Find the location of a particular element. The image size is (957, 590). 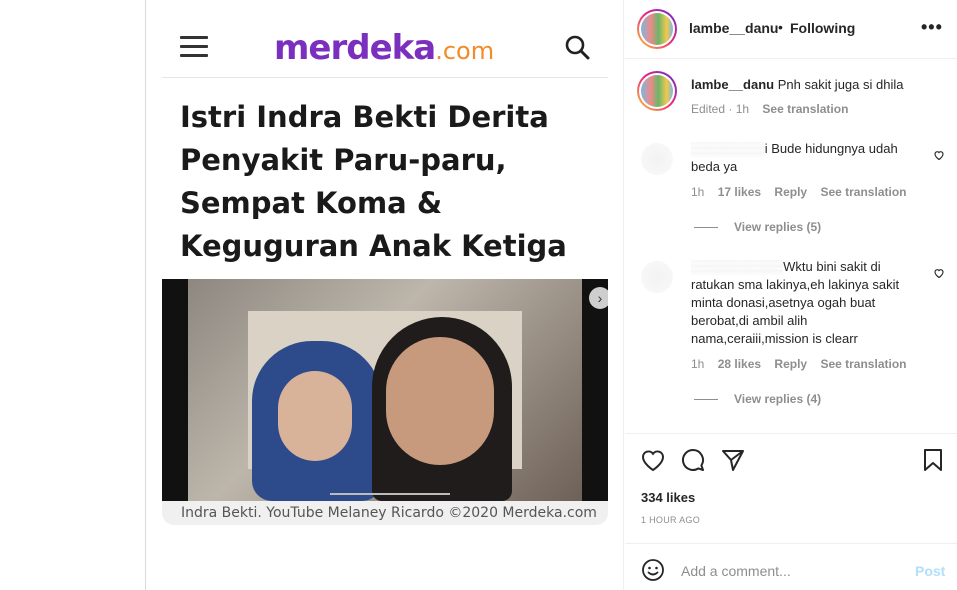

headline-line: Istri Indra Bekti Derita is located at coordinates (364, 117).